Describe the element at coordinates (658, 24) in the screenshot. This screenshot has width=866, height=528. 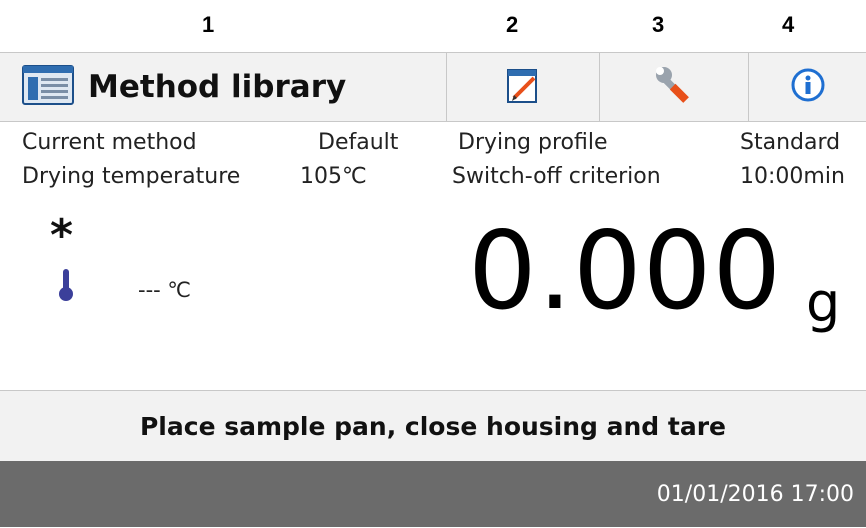
I see `callout-3: 3` at that location.